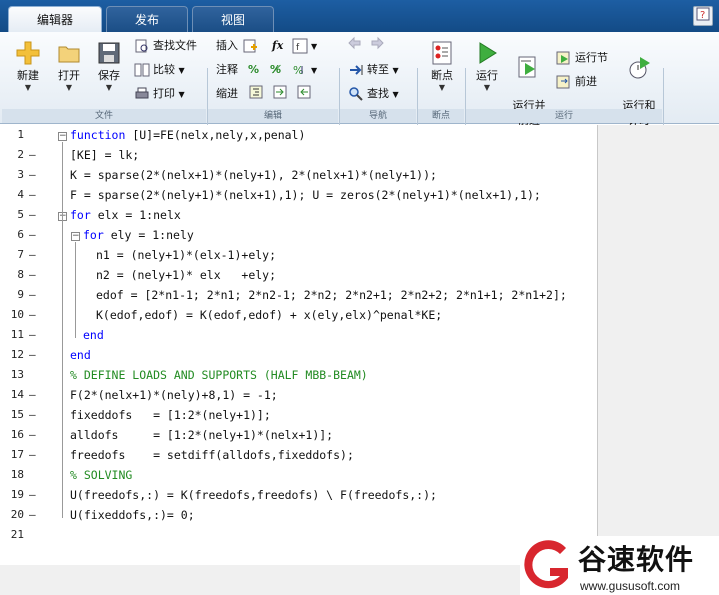 The height and width of the screenshot is (595, 719). What do you see at coordinates (298, 70) in the screenshot?
I see `wrap-comment-icon: %` at bounding box center [298, 70].